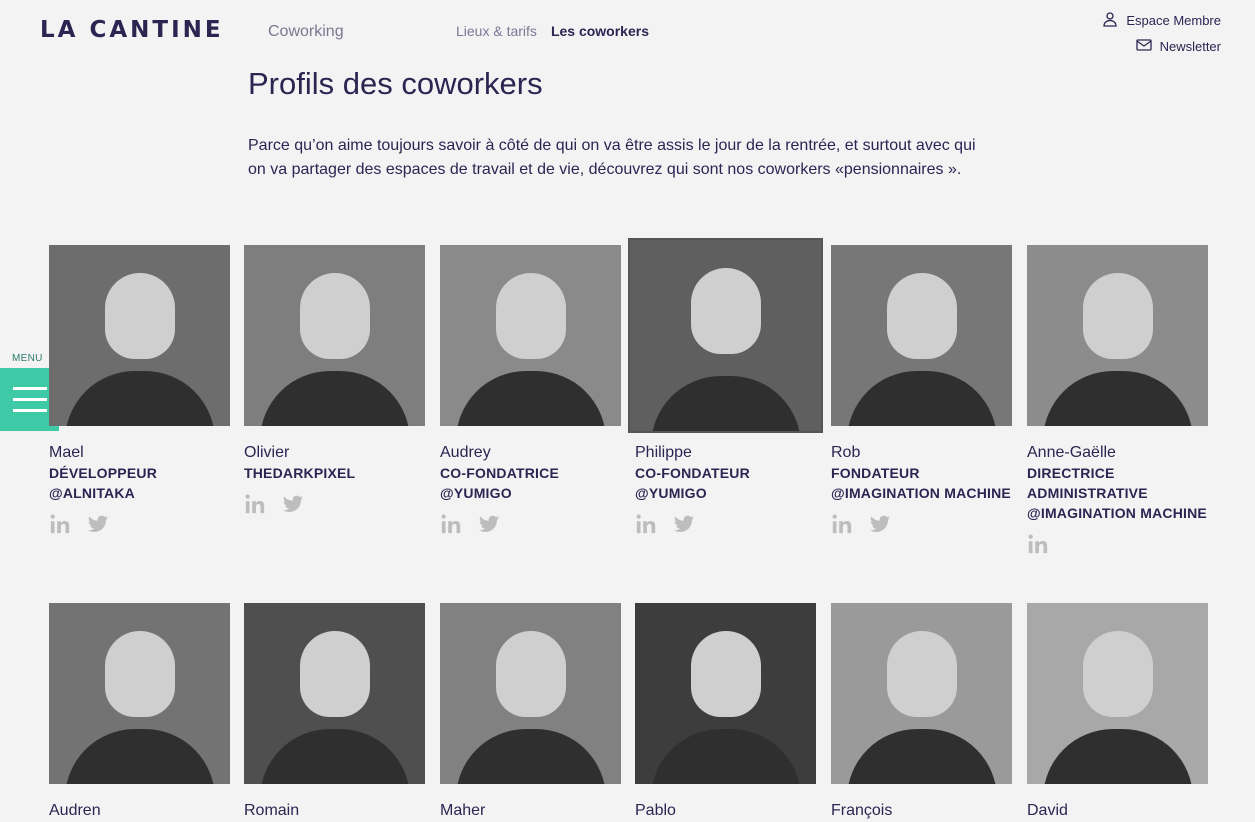  What do you see at coordinates (600, 31) in the screenshot?
I see `nav-les-coworkers: Les coworkers` at bounding box center [600, 31].